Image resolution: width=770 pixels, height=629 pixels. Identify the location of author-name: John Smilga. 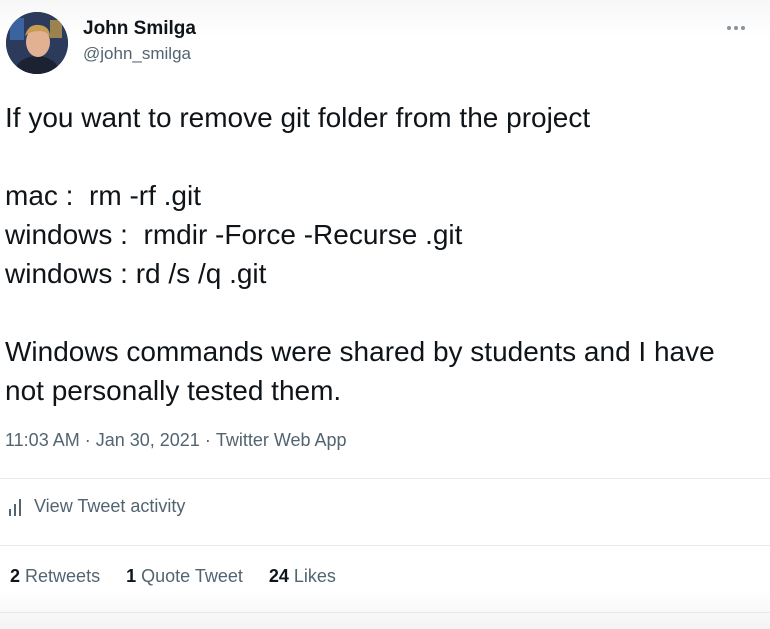
(139, 29).